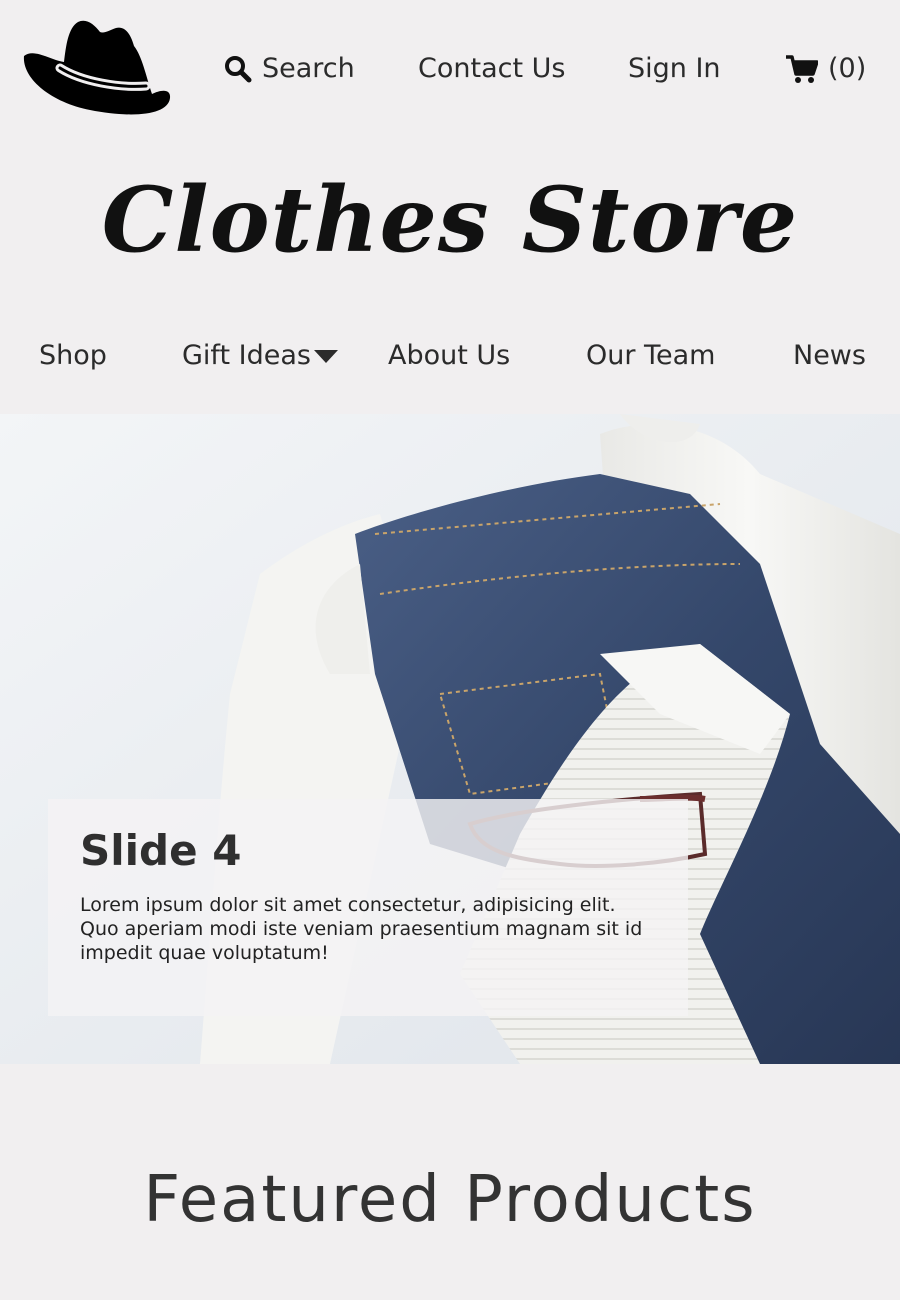  Describe the element at coordinates (802, 69) in the screenshot. I see `cart-icon` at that location.